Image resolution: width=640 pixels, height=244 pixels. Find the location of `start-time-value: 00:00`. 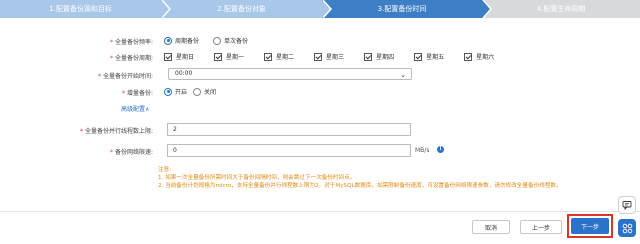

start-time-value: 00:00 is located at coordinates (184, 73).